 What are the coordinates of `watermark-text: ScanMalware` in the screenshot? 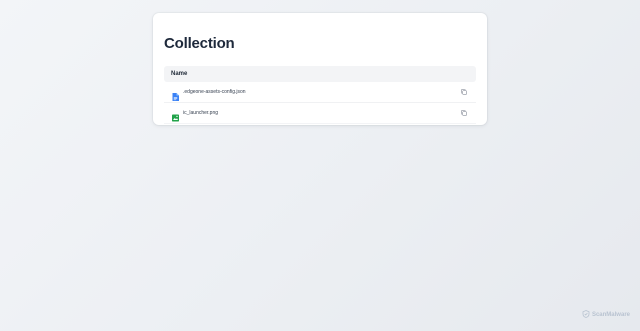 It's located at (610, 315).